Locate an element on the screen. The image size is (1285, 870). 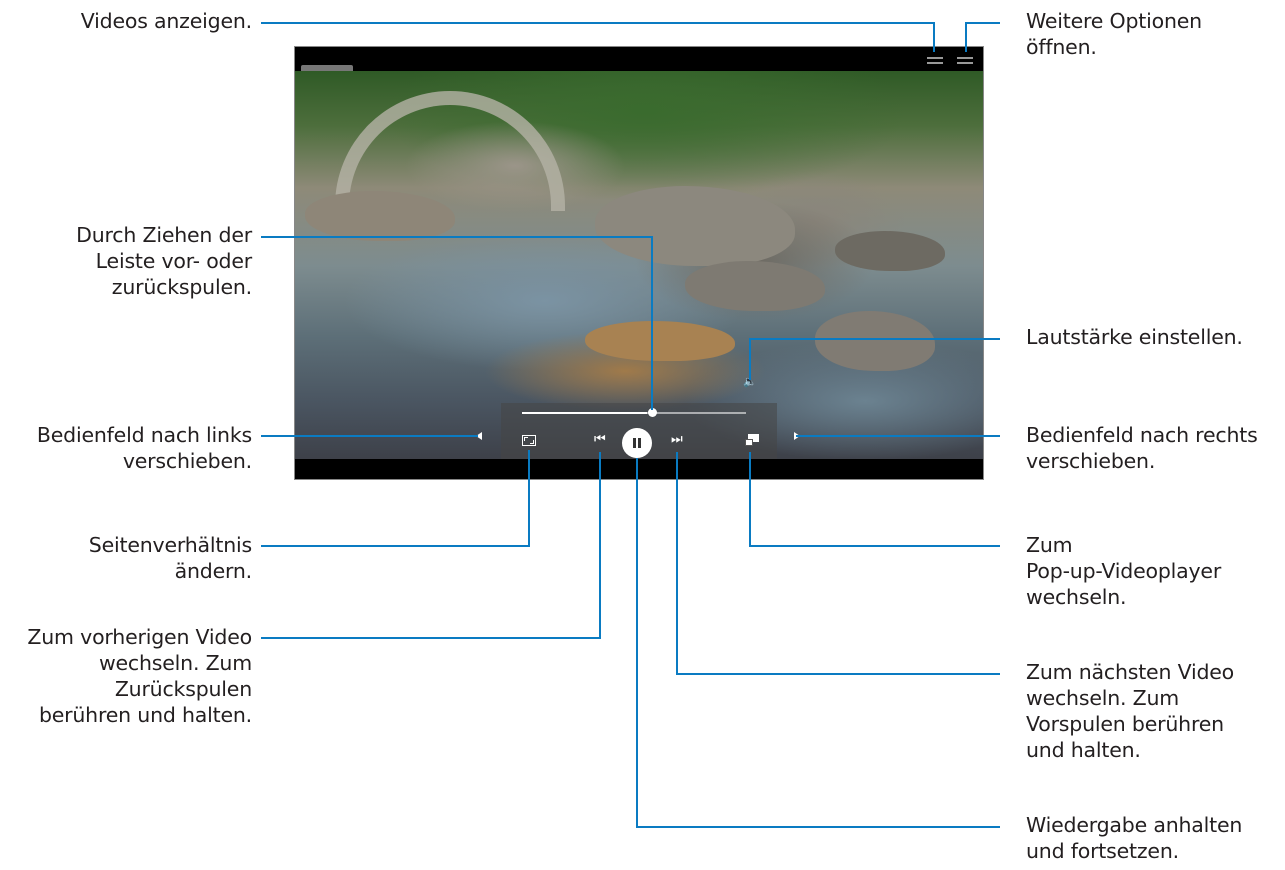
label-videos: Videos anzeigen. is located at coordinates (166, 21).